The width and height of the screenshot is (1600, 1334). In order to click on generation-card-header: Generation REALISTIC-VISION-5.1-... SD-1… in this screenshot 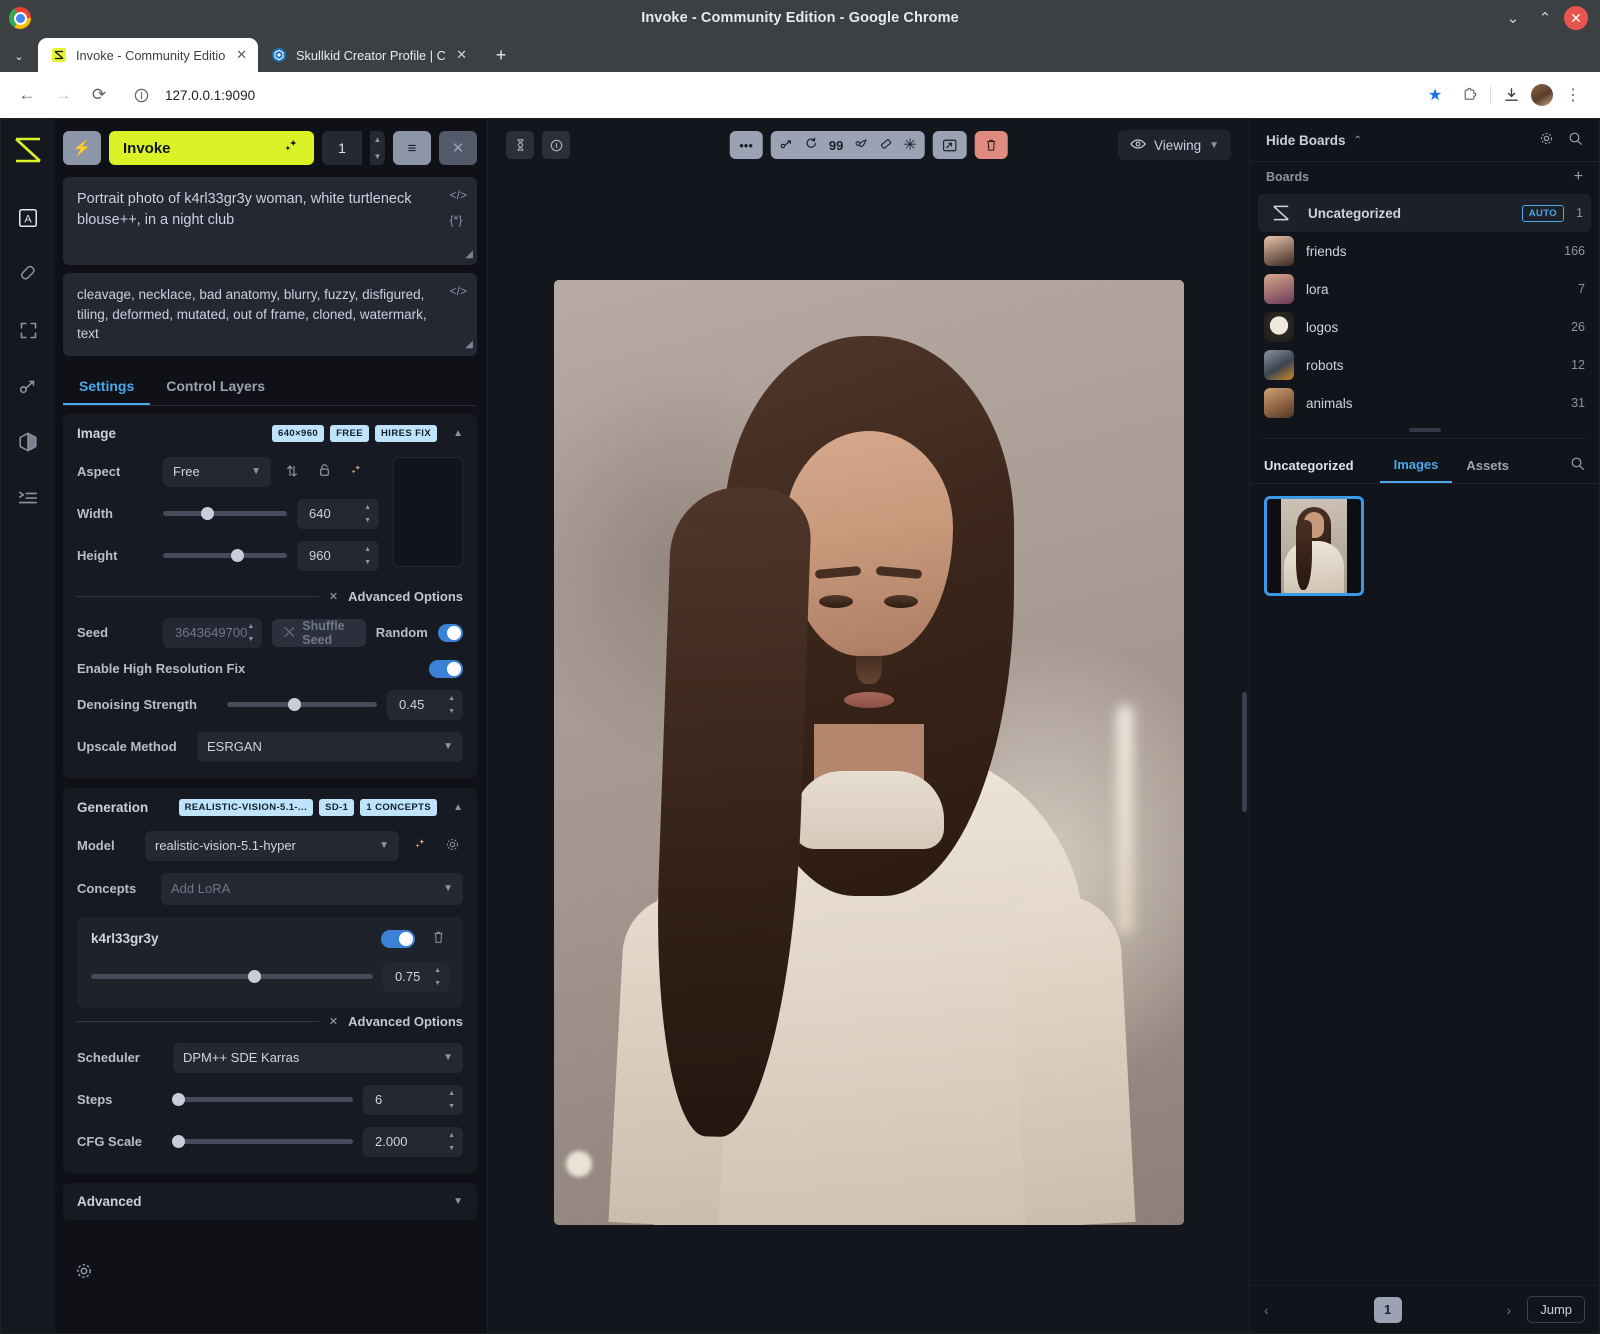, I will do `click(270, 807)`.